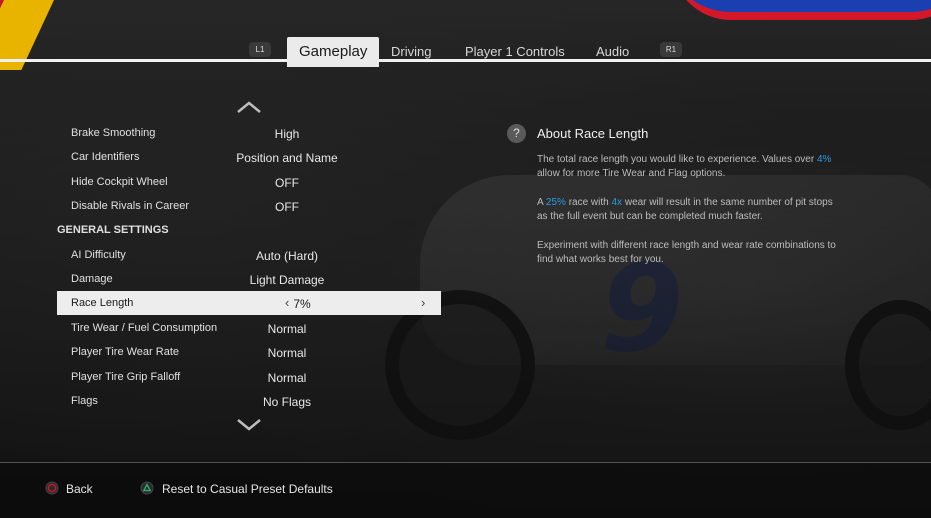 The height and width of the screenshot is (518, 931). What do you see at coordinates (98, 255) in the screenshot?
I see `setting-label: AI Difficulty` at bounding box center [98, 255].